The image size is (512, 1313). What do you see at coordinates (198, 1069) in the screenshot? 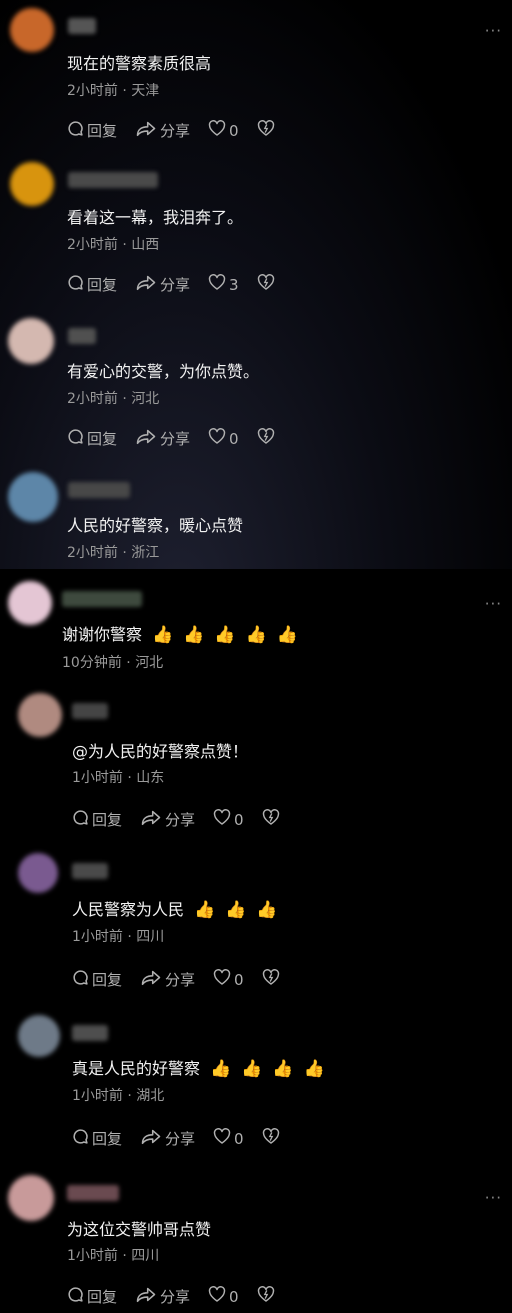
I see `comment-text-row: 真是人民的好警察 👍 👍 👍 👍` at bounding box center [198, 1069].